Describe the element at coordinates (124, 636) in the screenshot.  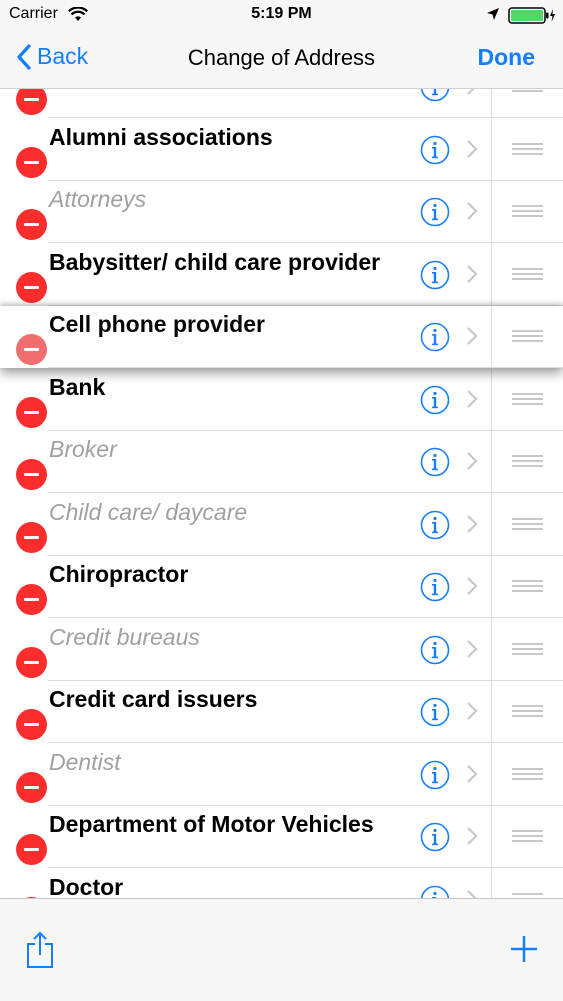
I see `list-item-label: Credit bureaus` at that location.